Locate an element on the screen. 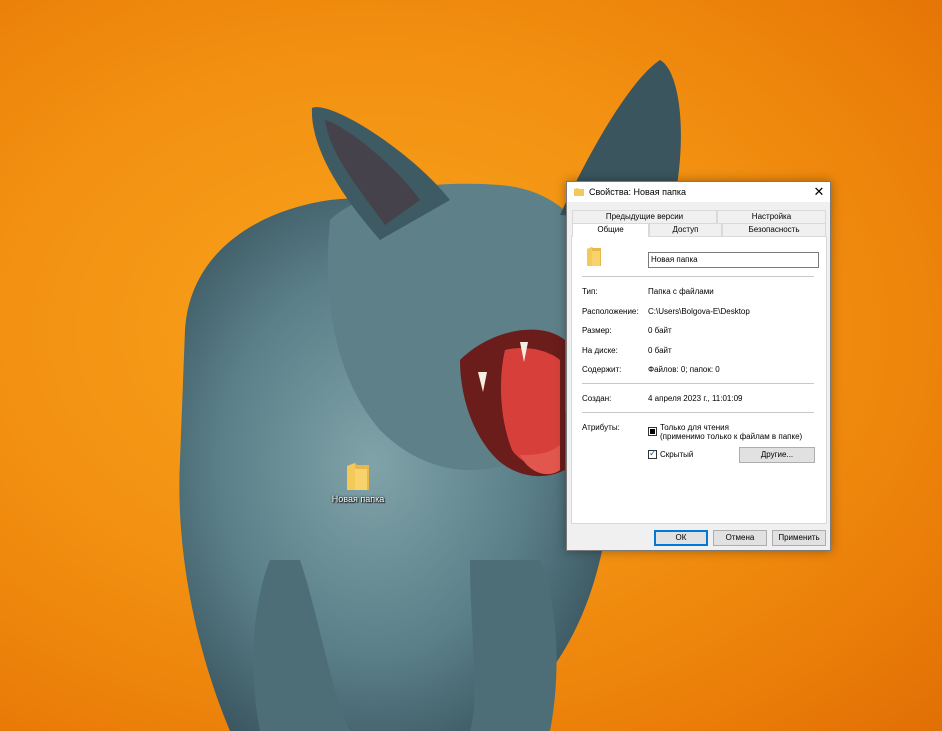 The width and height of the screenshot is (942, 731). location-label: Расположение: is located at coordinates (610, 311).